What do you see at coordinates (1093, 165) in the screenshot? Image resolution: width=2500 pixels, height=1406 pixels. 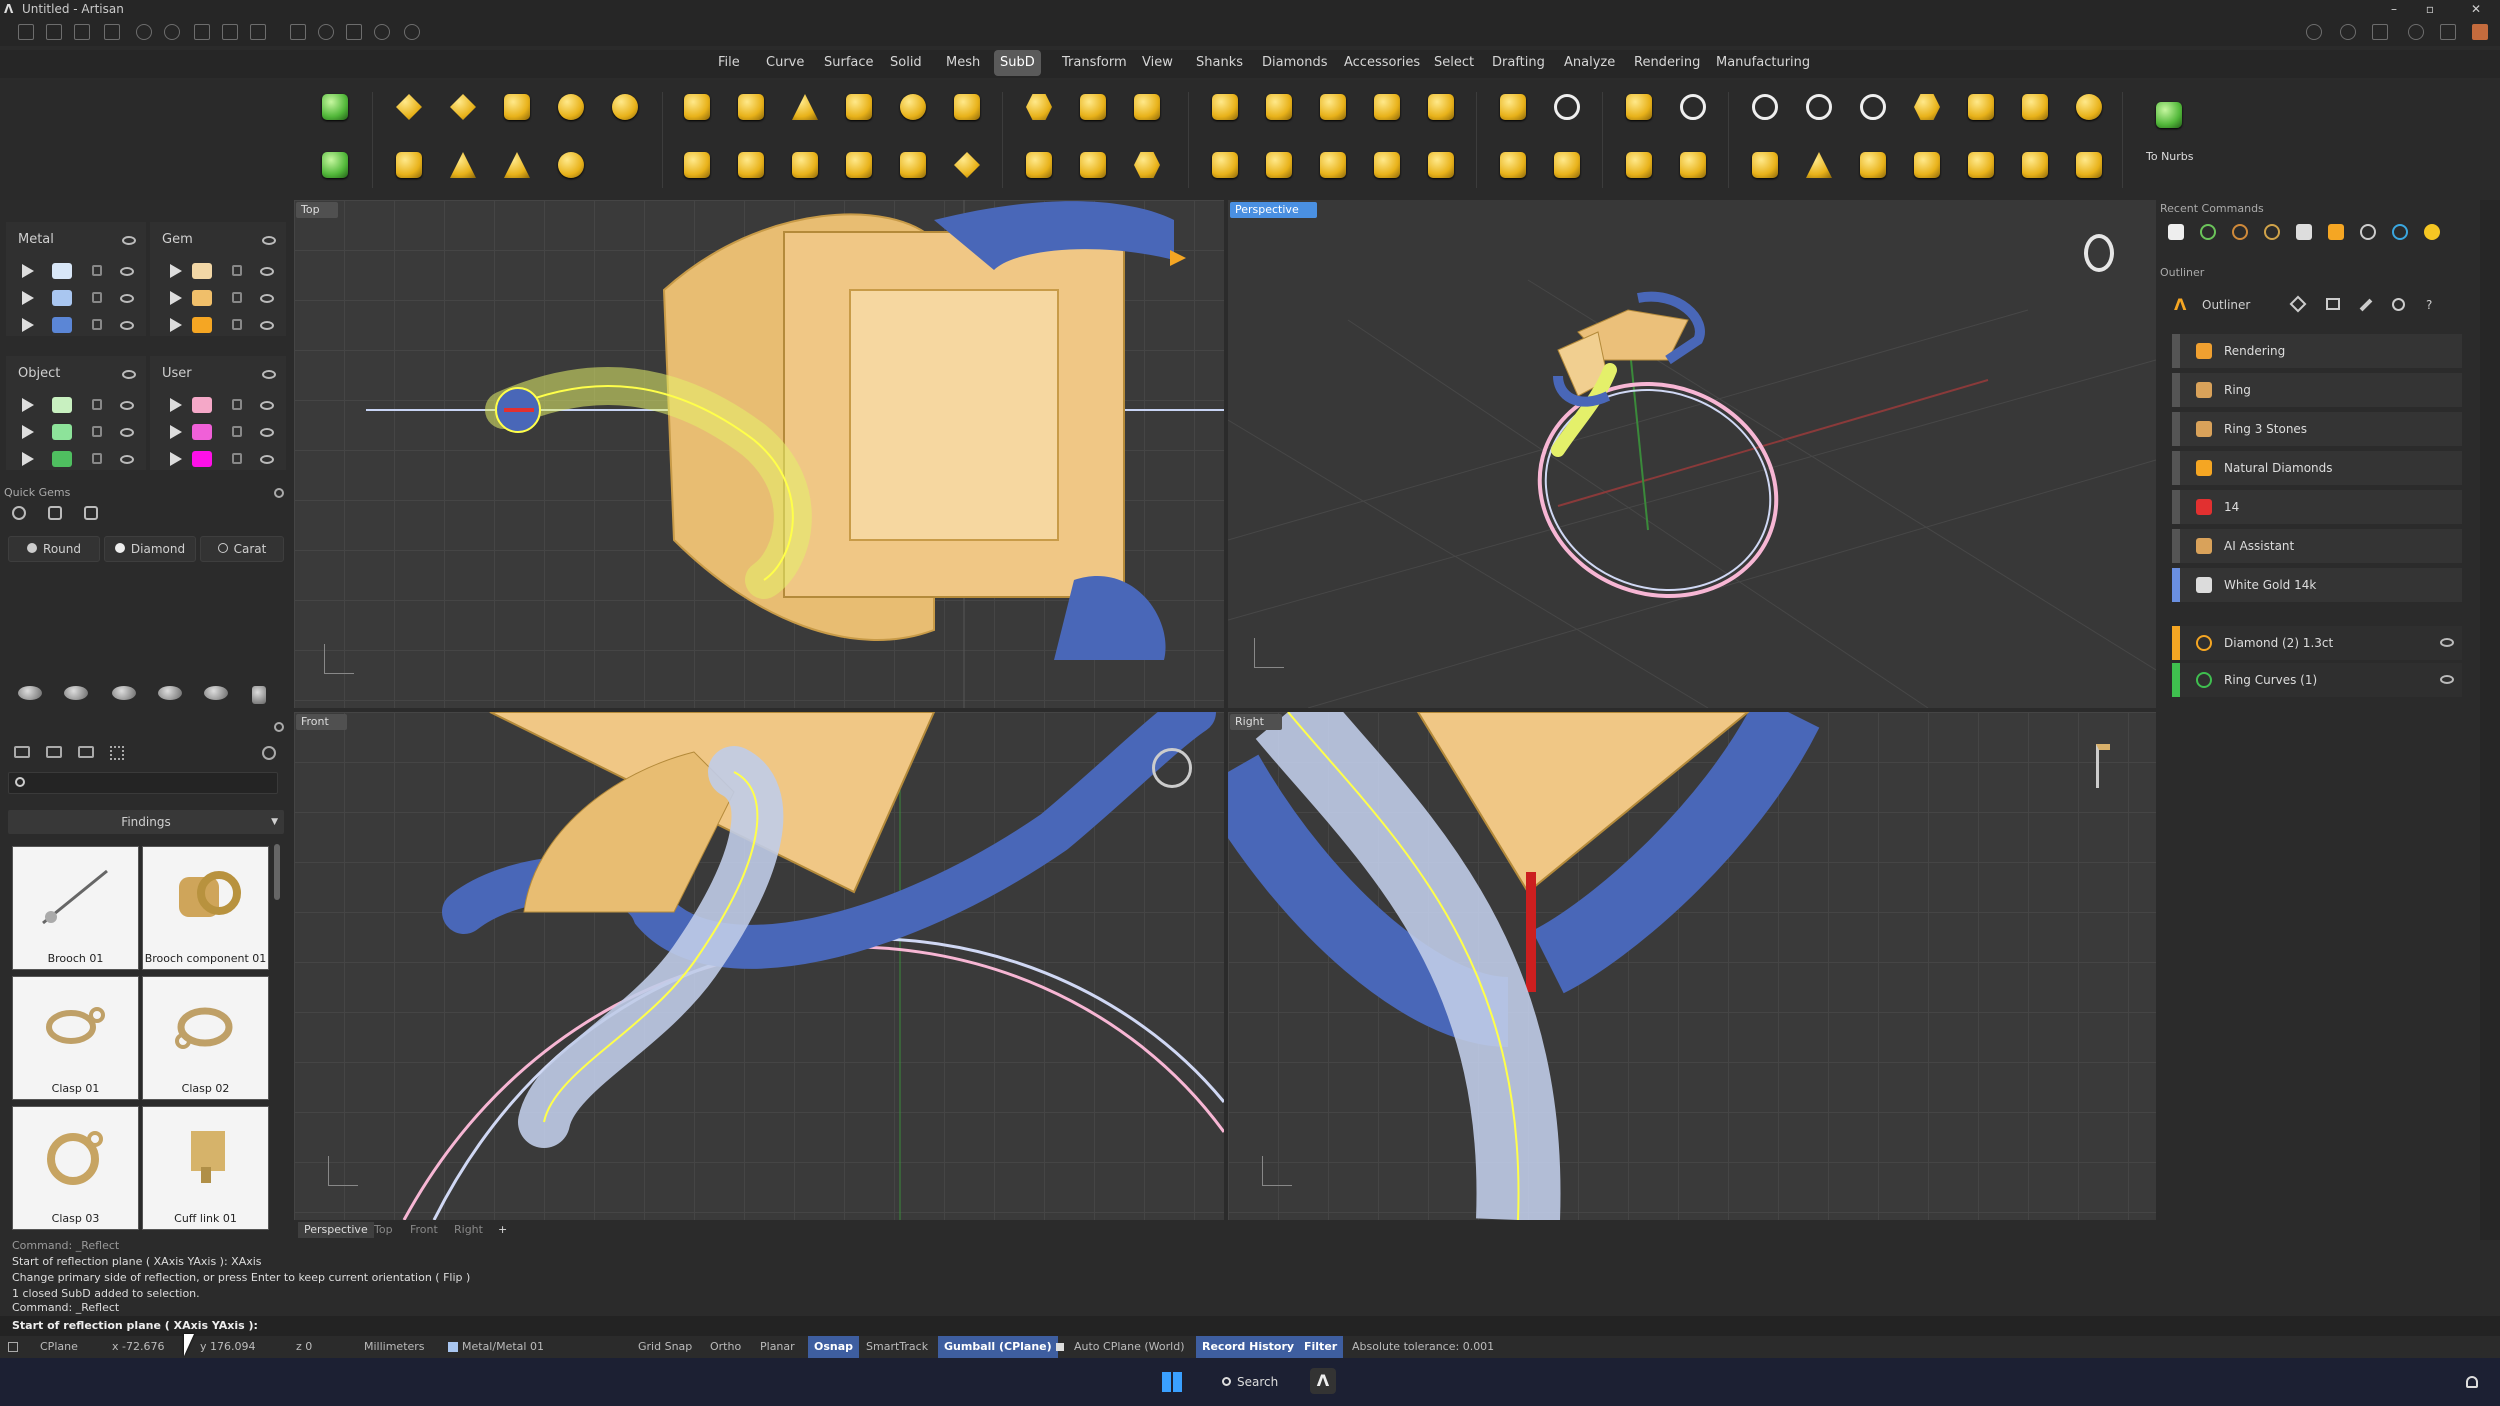 I see `subd-grid-icon` at bounding box center [1093, 165].